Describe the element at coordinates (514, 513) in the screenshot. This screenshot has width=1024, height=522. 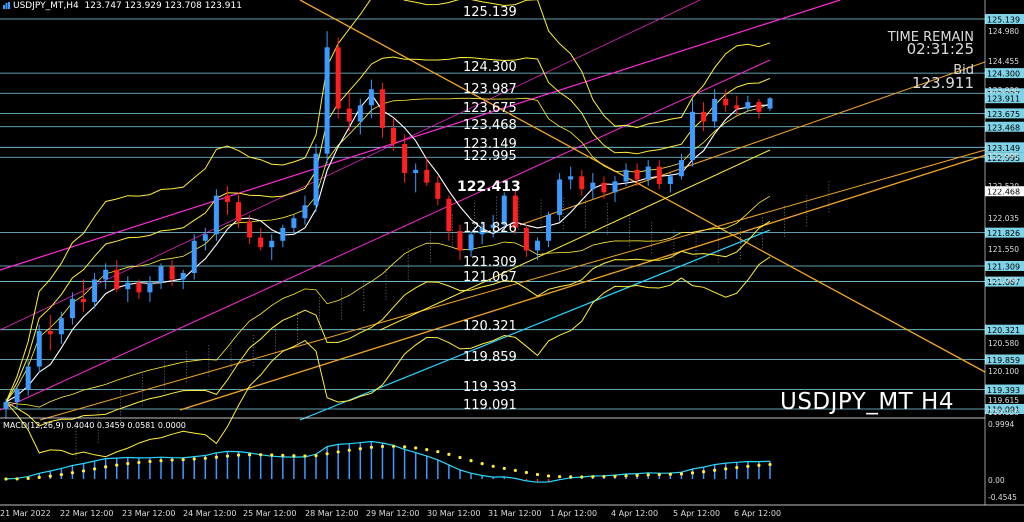
I see `time-label: 31 Mar 12:00` at that location.